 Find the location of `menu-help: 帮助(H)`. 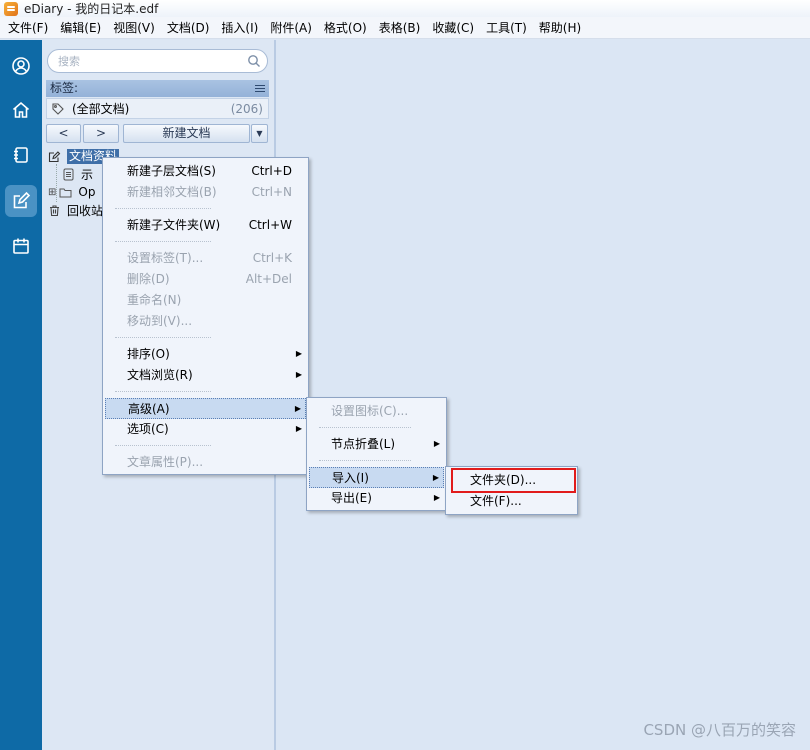

menu-help: 帮助(H) is located at coordinates (560, 28).